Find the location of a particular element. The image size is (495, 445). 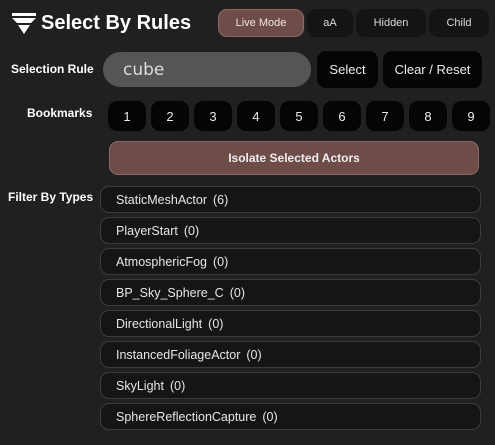

app-title: Select By Rules is located at coordinates (116, 23).